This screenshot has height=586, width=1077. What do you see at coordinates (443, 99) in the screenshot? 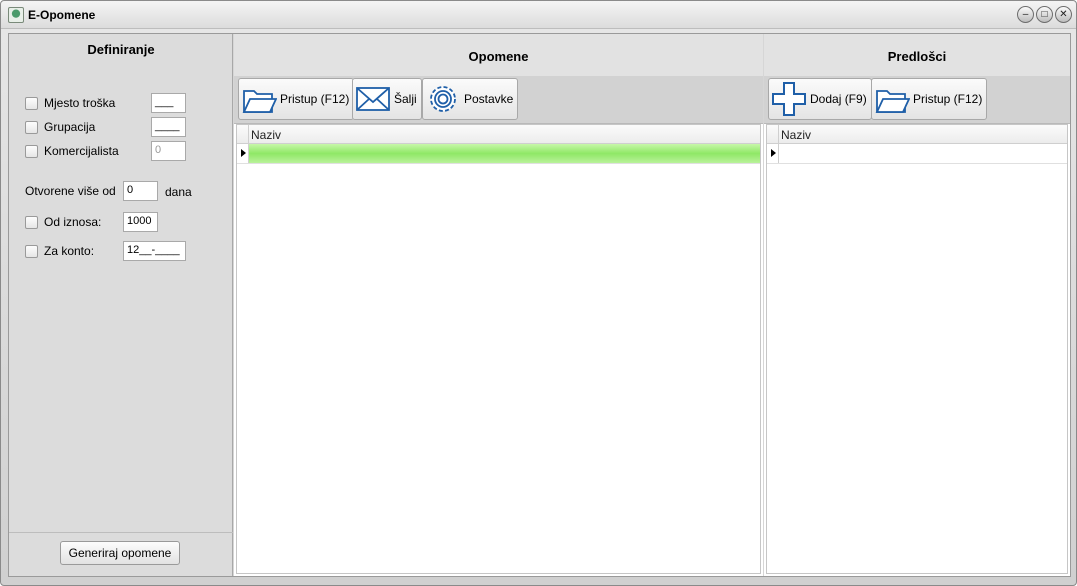
I see `gear-icon` at bounding box center [443, 99].